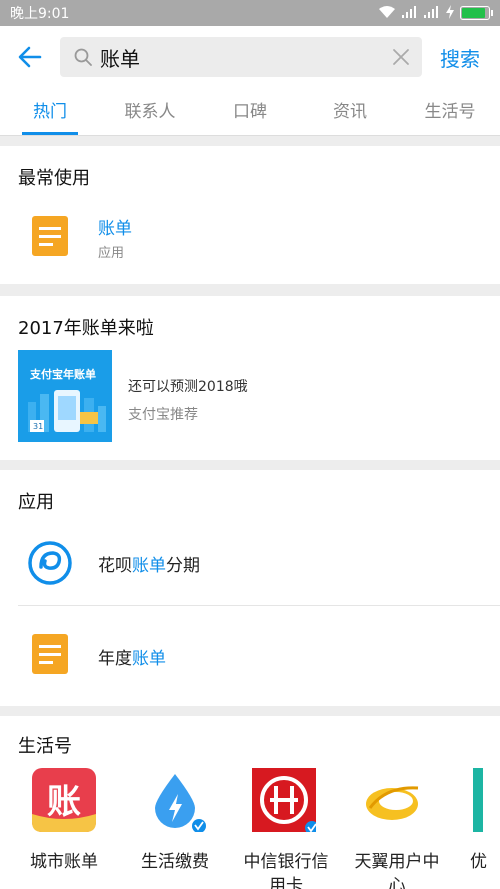 The width and height of the screenshot is (500, 889). I want to click on wifi-icon, so click(387, 13).